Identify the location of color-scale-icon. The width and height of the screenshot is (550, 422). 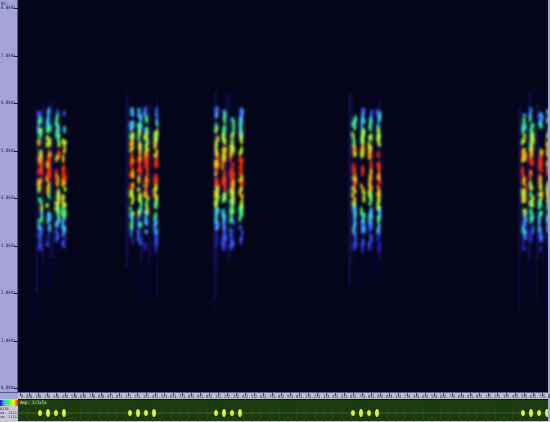
(9, 403).